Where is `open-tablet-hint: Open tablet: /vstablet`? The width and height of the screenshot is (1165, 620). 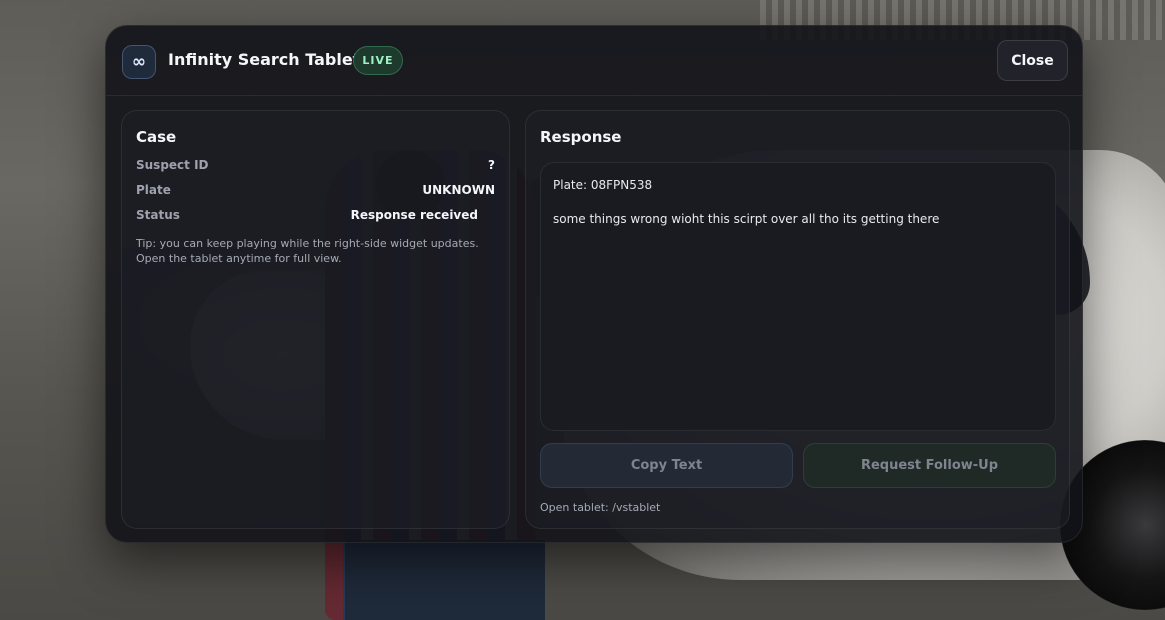
open-tablet-hint: Open tablet: /vstablet is located at coordinates (600, 507).